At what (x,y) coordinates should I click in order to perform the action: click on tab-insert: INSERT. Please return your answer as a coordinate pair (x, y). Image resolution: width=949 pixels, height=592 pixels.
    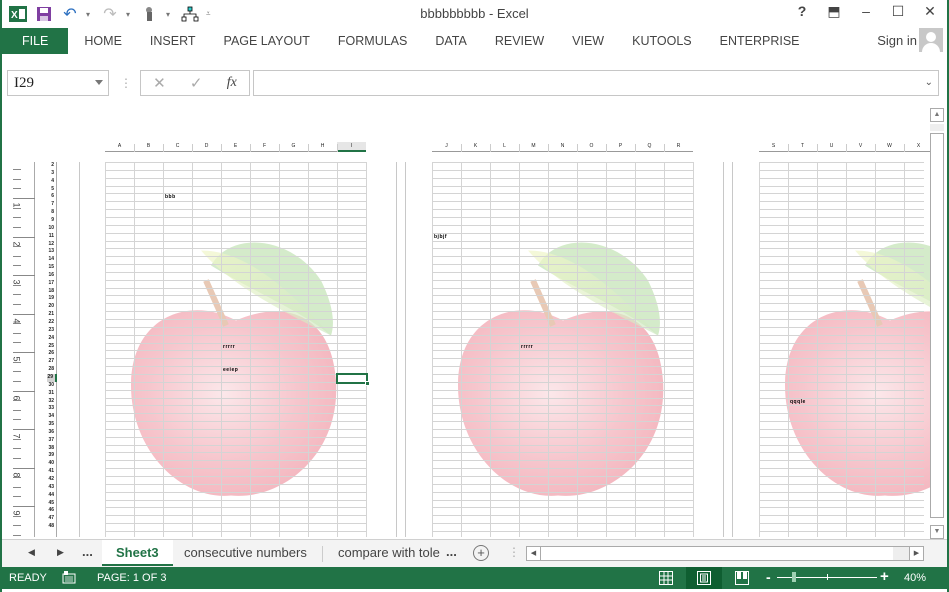
    Looking at the image, I should click on (173, 41).